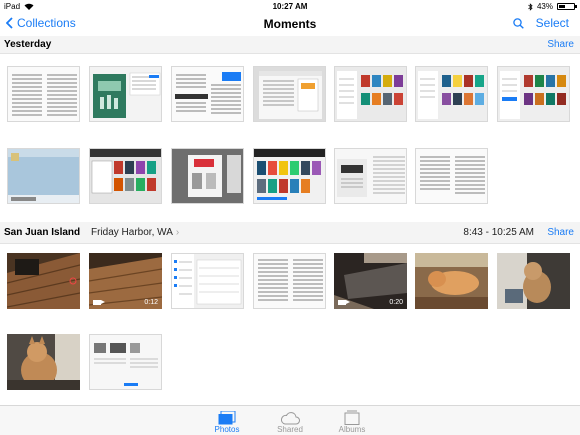  What do you see at coordinates (290, 429) in the screenshot?
I see `tab-label: Shared` at bounding box center [290, 429].